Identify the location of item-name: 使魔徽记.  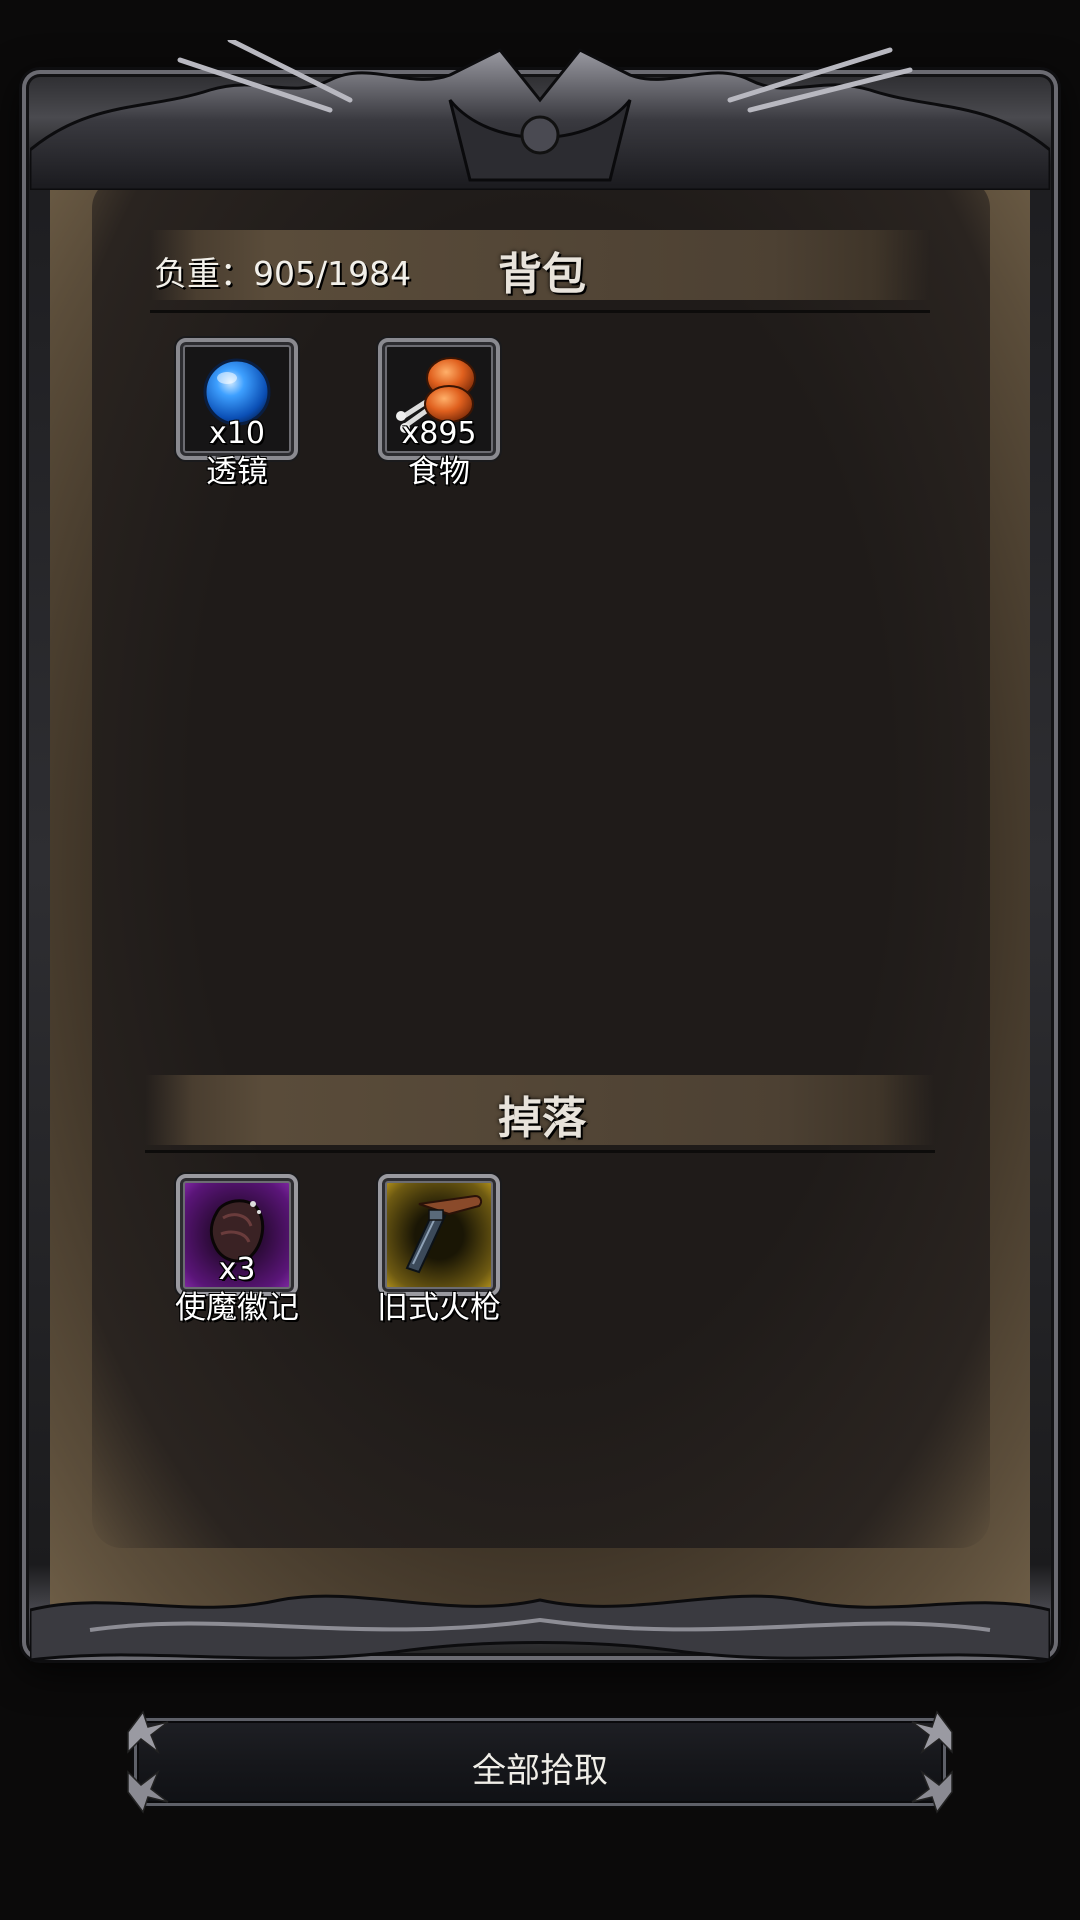
(237, 1308).